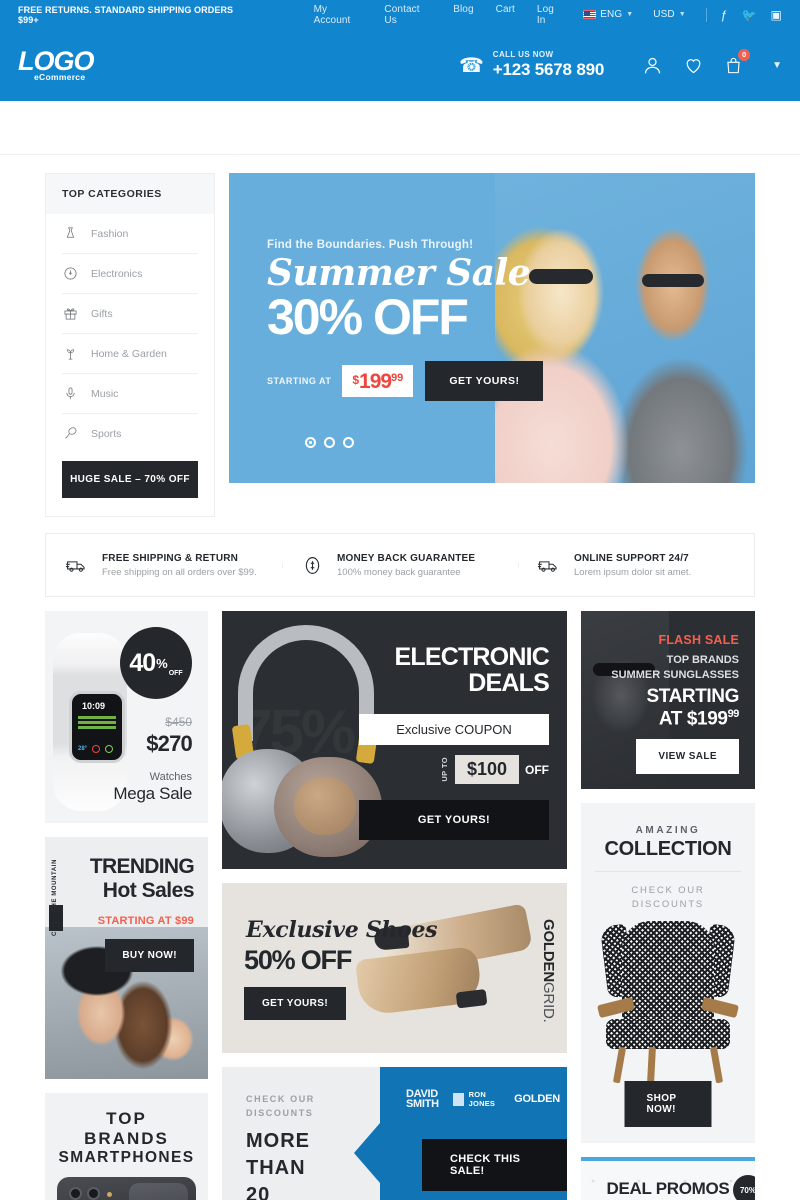 The height and width of the screenshot is (1200, 800). What do you see at coordinates (130, 479) in the screenshot?
I see `huge-sale-button: HUGE SALE – 70% OFF` at bounding box center [130, 479].